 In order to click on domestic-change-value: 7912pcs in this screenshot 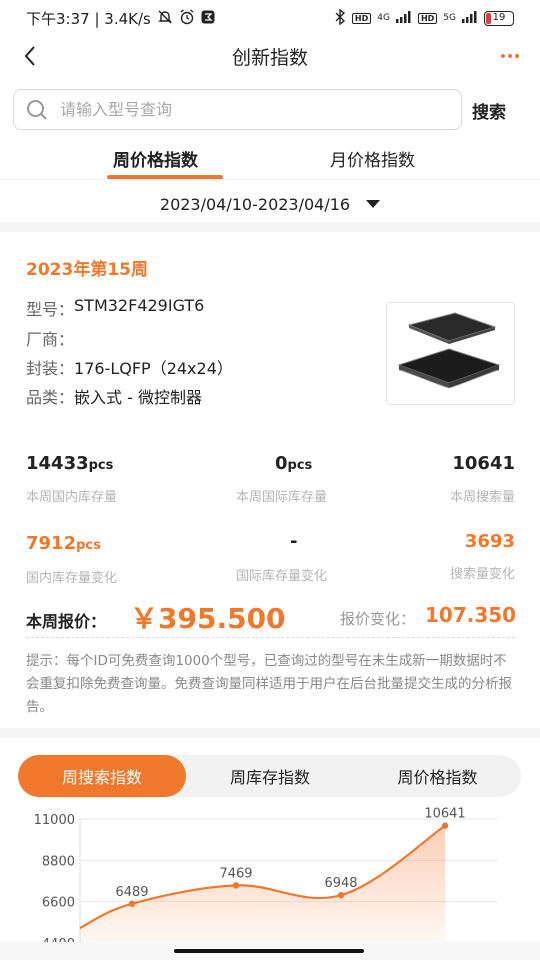, I will do `click(63, 543)`.